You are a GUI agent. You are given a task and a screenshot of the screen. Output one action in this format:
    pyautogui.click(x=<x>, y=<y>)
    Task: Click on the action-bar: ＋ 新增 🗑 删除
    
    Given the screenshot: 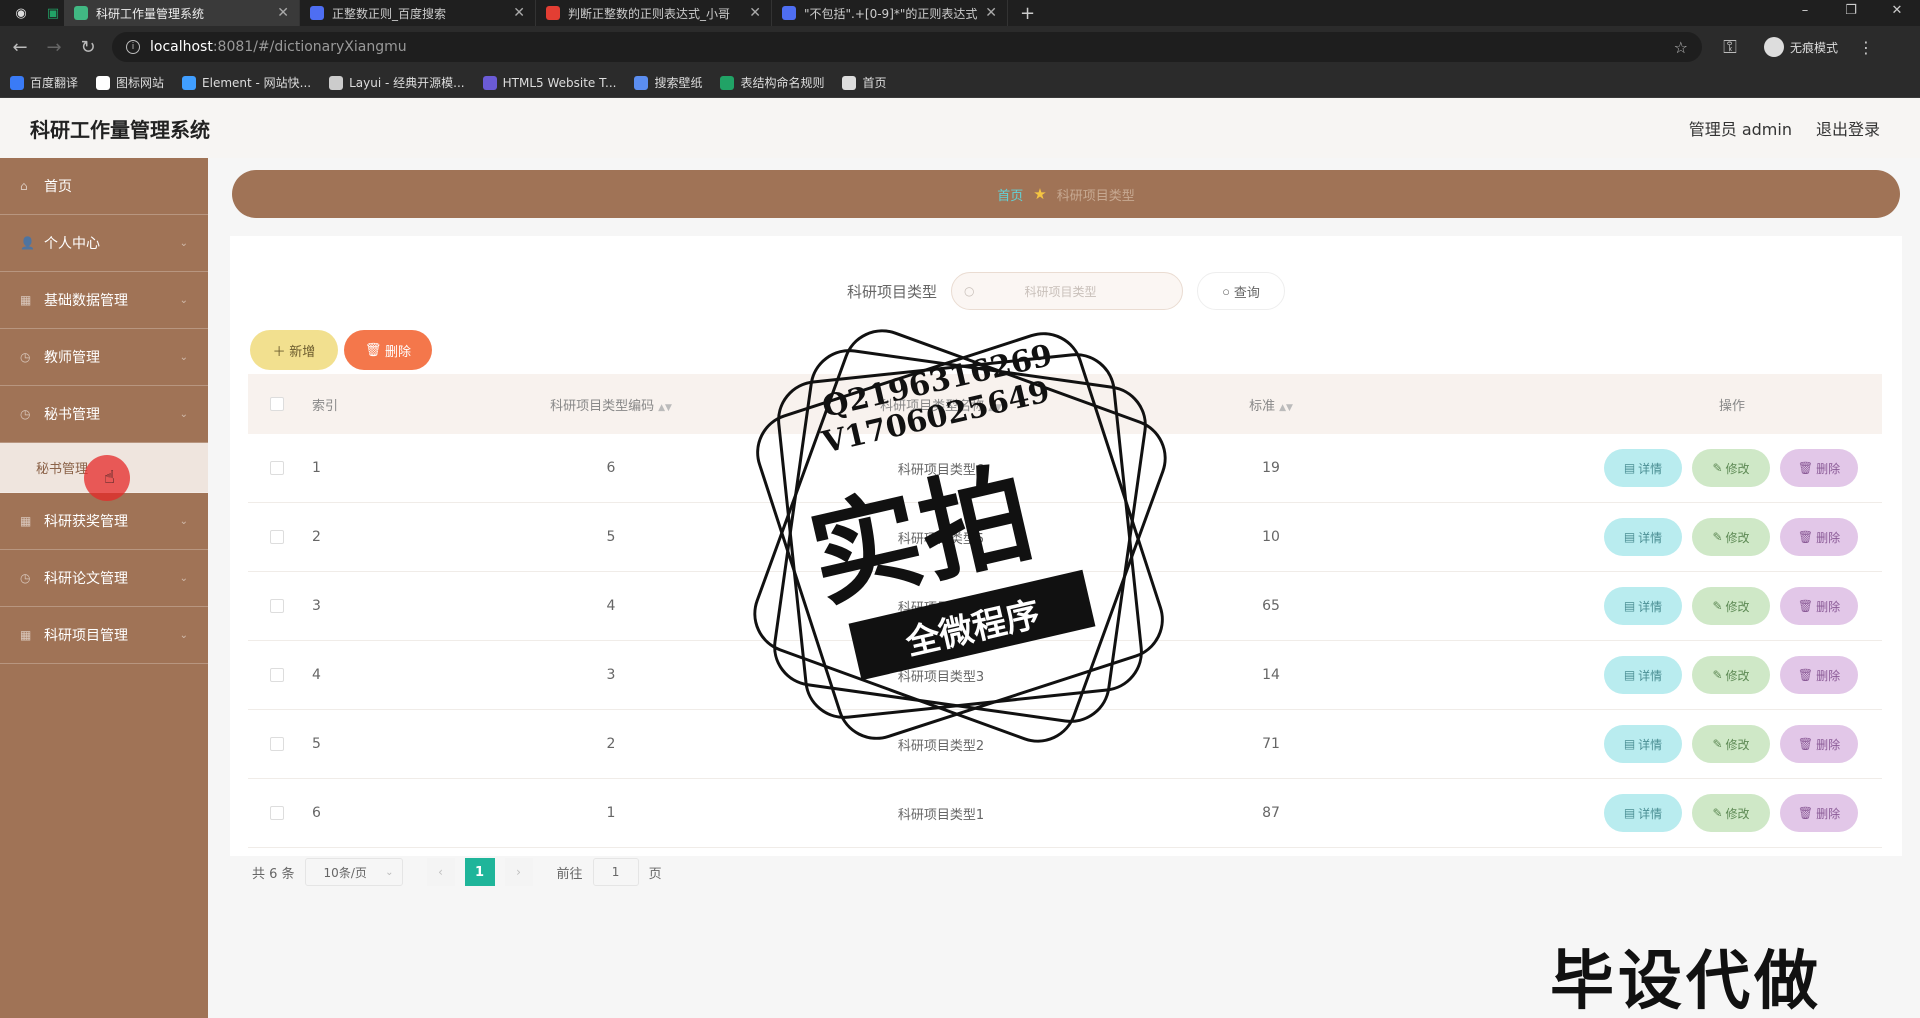 What is the action you would take?
    pyautogui.click(x=341, y=350)
    